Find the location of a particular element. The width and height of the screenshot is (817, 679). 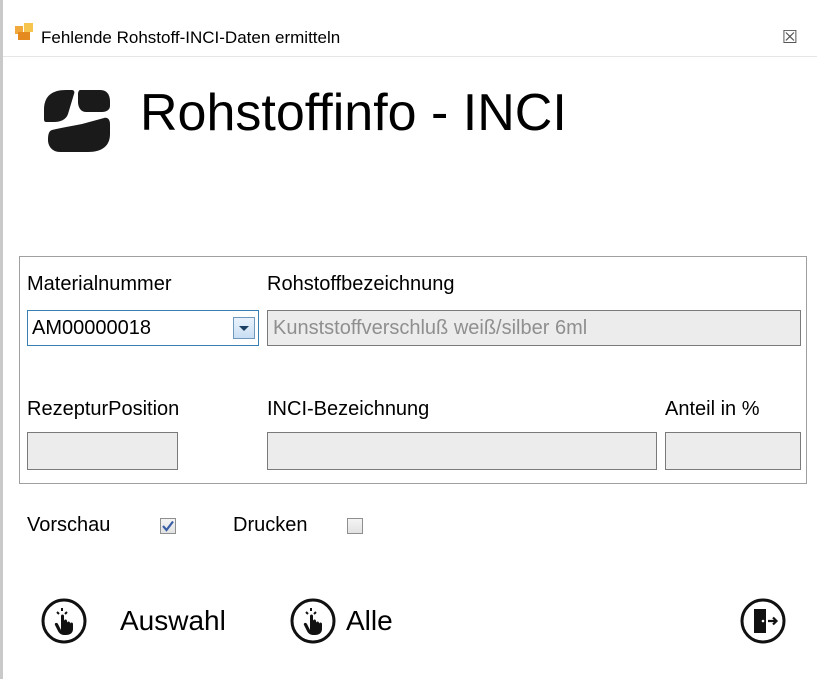

materialnummer-combobox: AM00000018 is located at coordinates (143, 328).